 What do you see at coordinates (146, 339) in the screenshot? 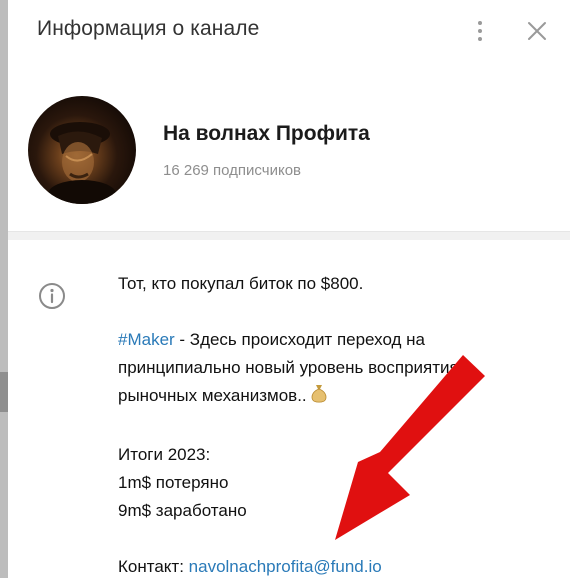
I see `hashtag-link: #Maker` at bounding box center [146, 339].